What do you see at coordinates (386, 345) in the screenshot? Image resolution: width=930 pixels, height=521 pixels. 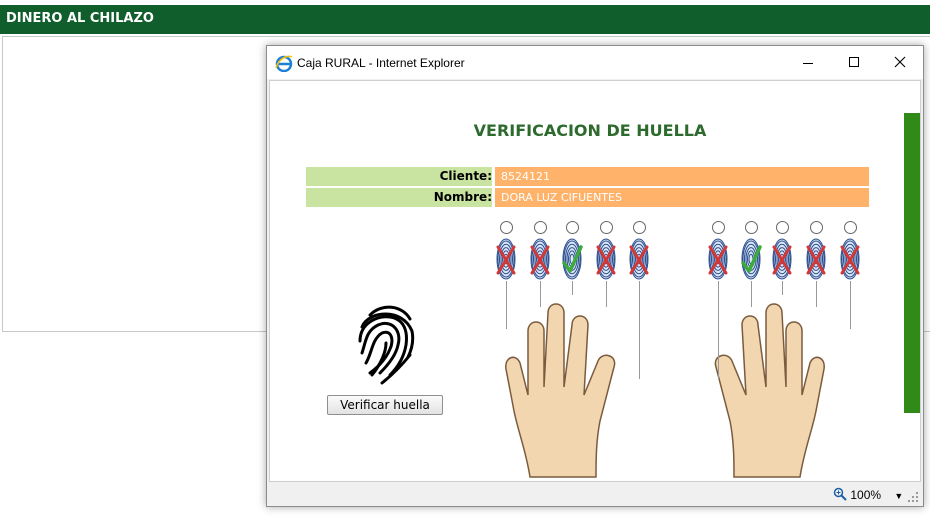 I see `fingerprint-icon` at bounding box center [386, 345].